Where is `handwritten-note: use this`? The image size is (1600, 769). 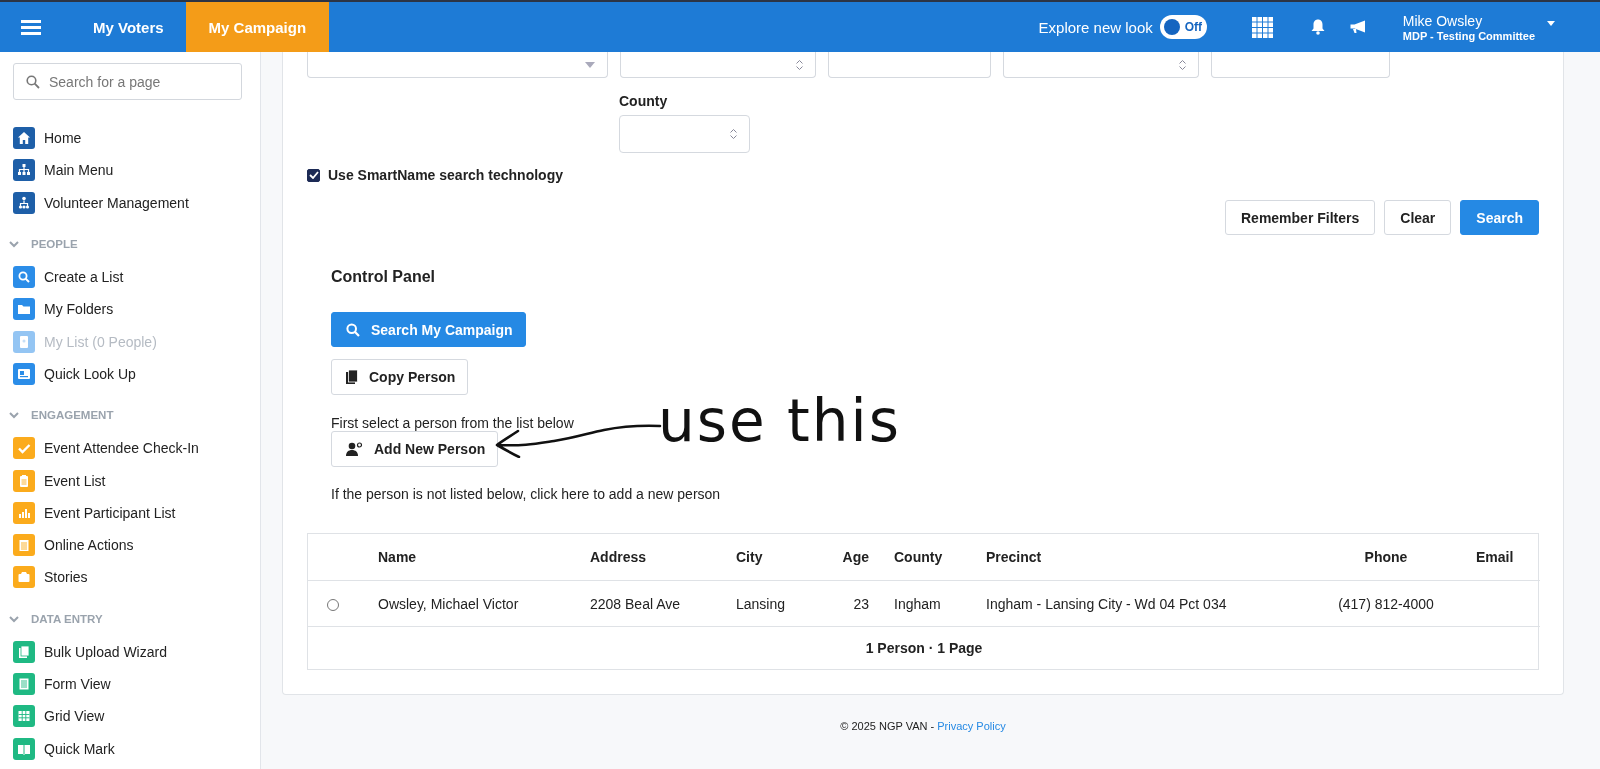 handwritten-note: use this is located at coordinates (779, 421).